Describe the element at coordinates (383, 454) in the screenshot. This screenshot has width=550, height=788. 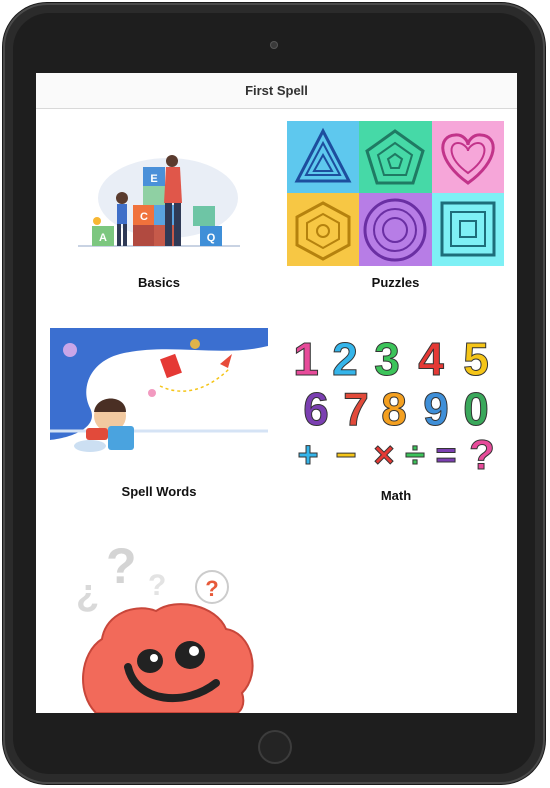
I see `symbol-times: ×` at that location.